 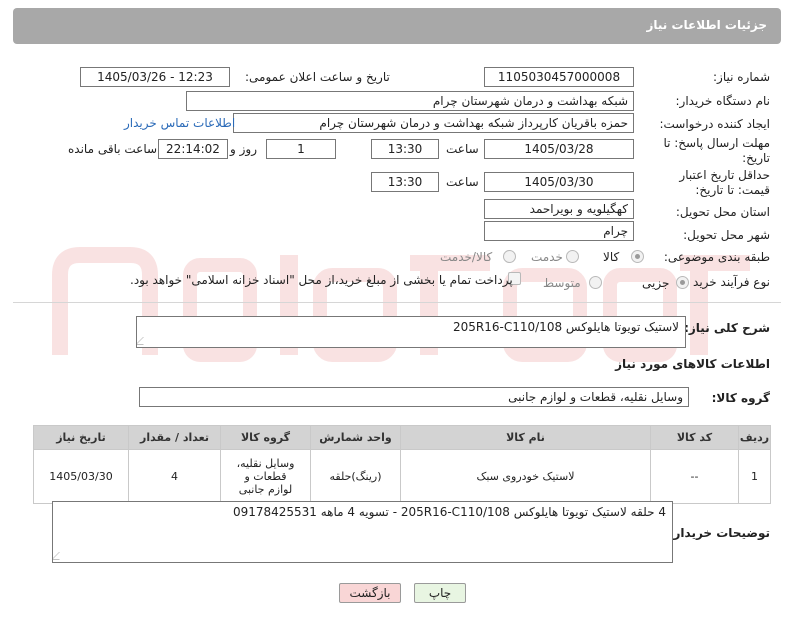 I want to click on creator-label: ایجاد کننده درخواست:, so click(x=714, y=124).